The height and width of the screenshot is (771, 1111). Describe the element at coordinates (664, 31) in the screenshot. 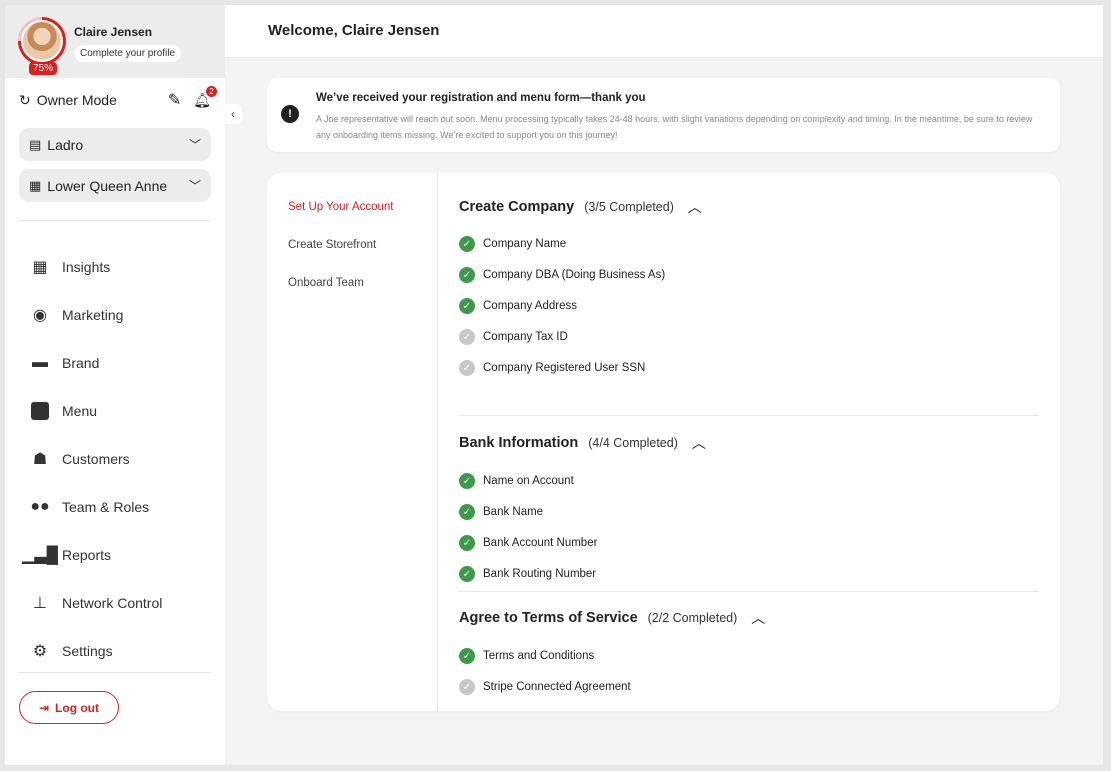

I see `topbar: Welcome, Claire Jensen` at that location.